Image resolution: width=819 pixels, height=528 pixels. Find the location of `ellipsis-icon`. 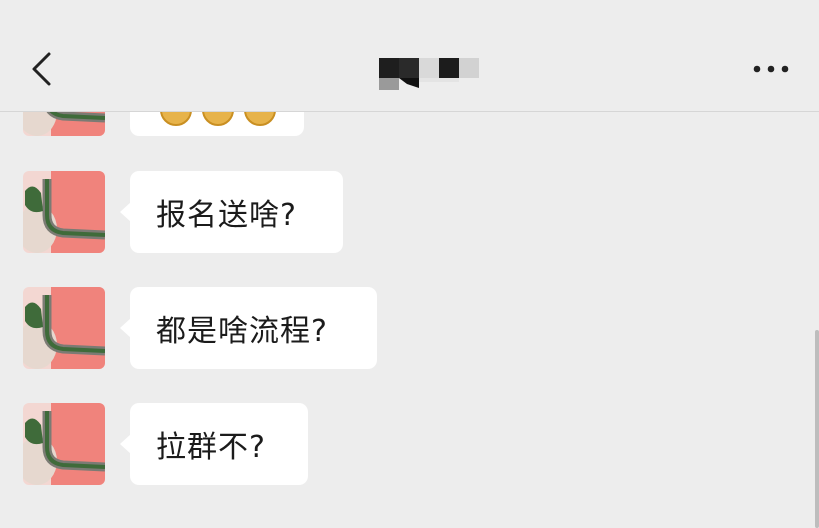

ellipsis-icon is located at coordinates (771, 69).